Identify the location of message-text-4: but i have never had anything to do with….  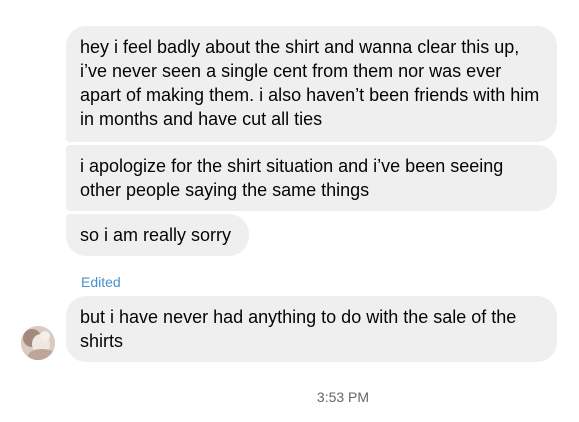
(298, 329).